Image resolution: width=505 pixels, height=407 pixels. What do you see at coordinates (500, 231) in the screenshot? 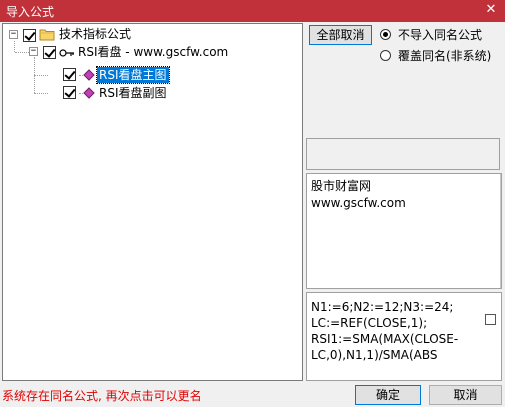
I see `description-scrollbar` at bounding box center [500, 231].